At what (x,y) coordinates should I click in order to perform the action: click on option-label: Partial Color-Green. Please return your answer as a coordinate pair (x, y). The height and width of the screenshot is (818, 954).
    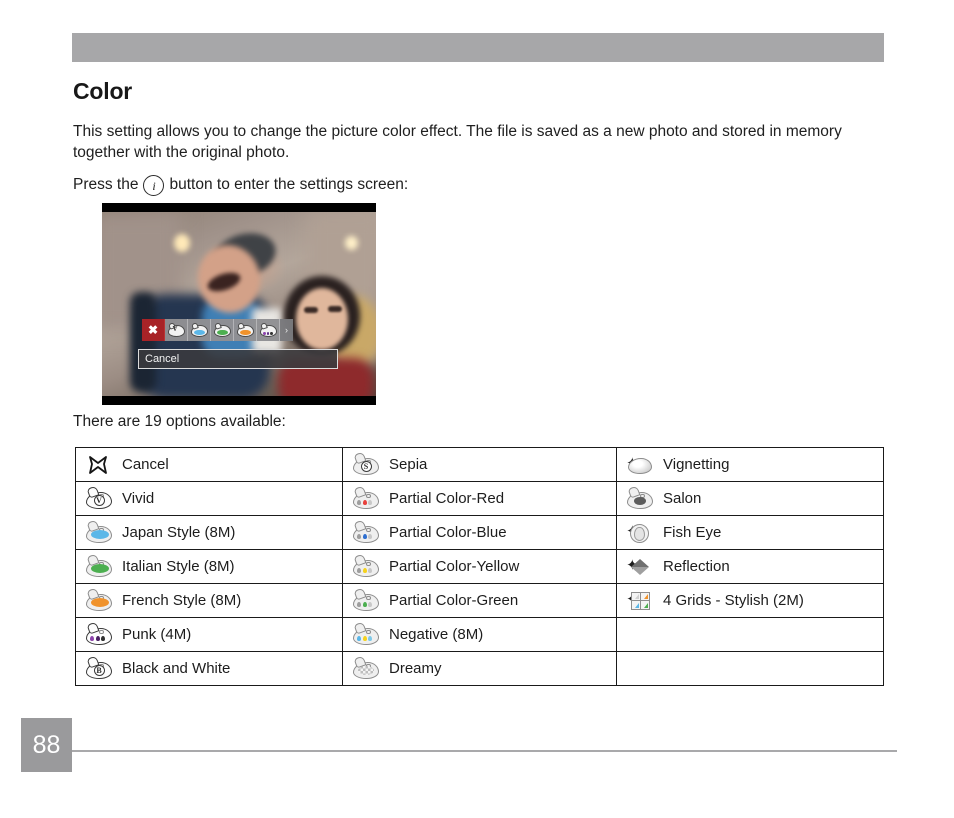
    Looking at the image, I should click on (454, 600).